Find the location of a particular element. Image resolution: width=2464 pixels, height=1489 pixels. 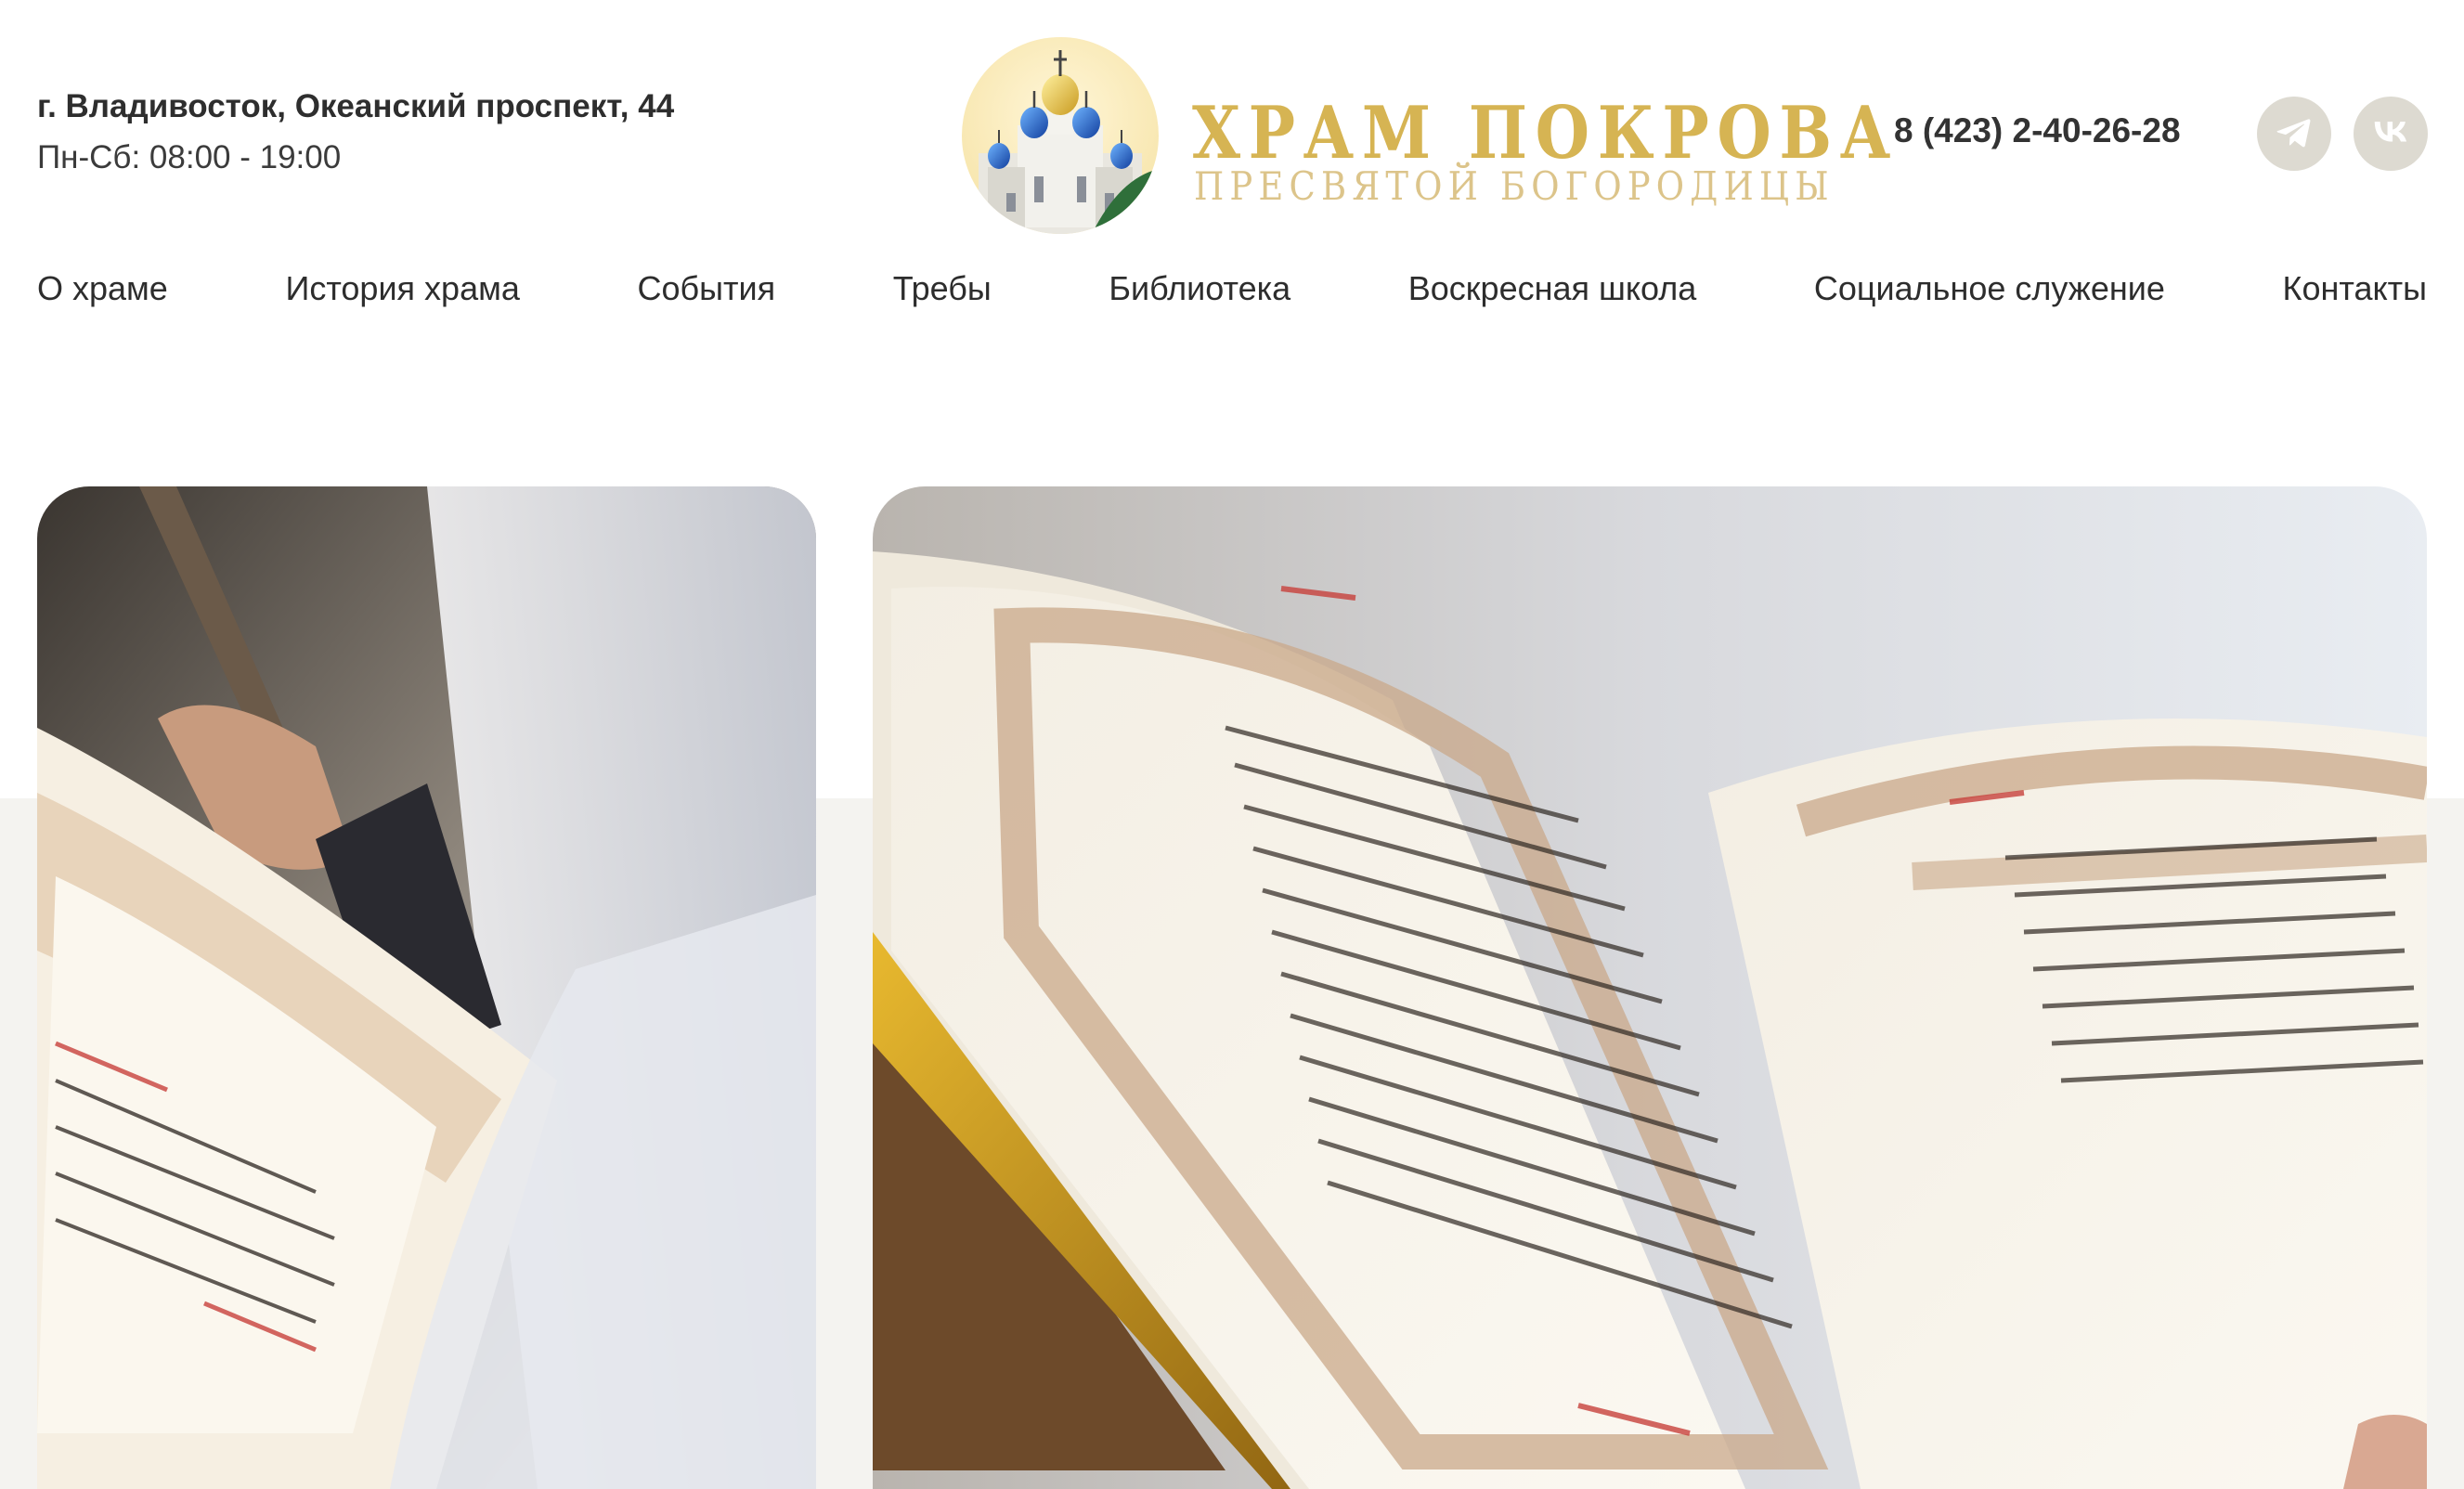

phone-link: 8 (423) 2-40-26-28 is located at coordinates (2037, 130).